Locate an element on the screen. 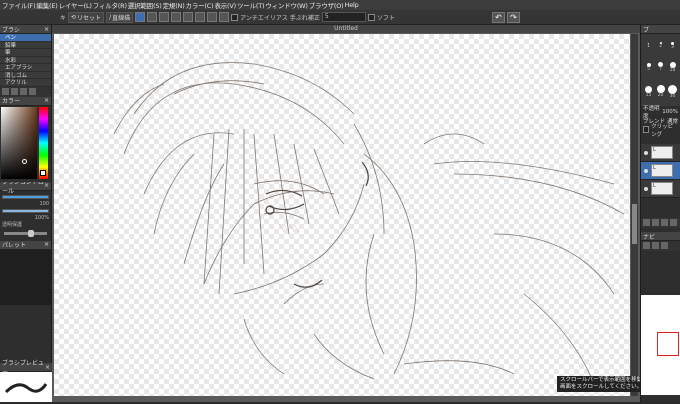 This screenshot has width=680, height=404. stabilizer-select: 5 is located at coordinates (343, 17).